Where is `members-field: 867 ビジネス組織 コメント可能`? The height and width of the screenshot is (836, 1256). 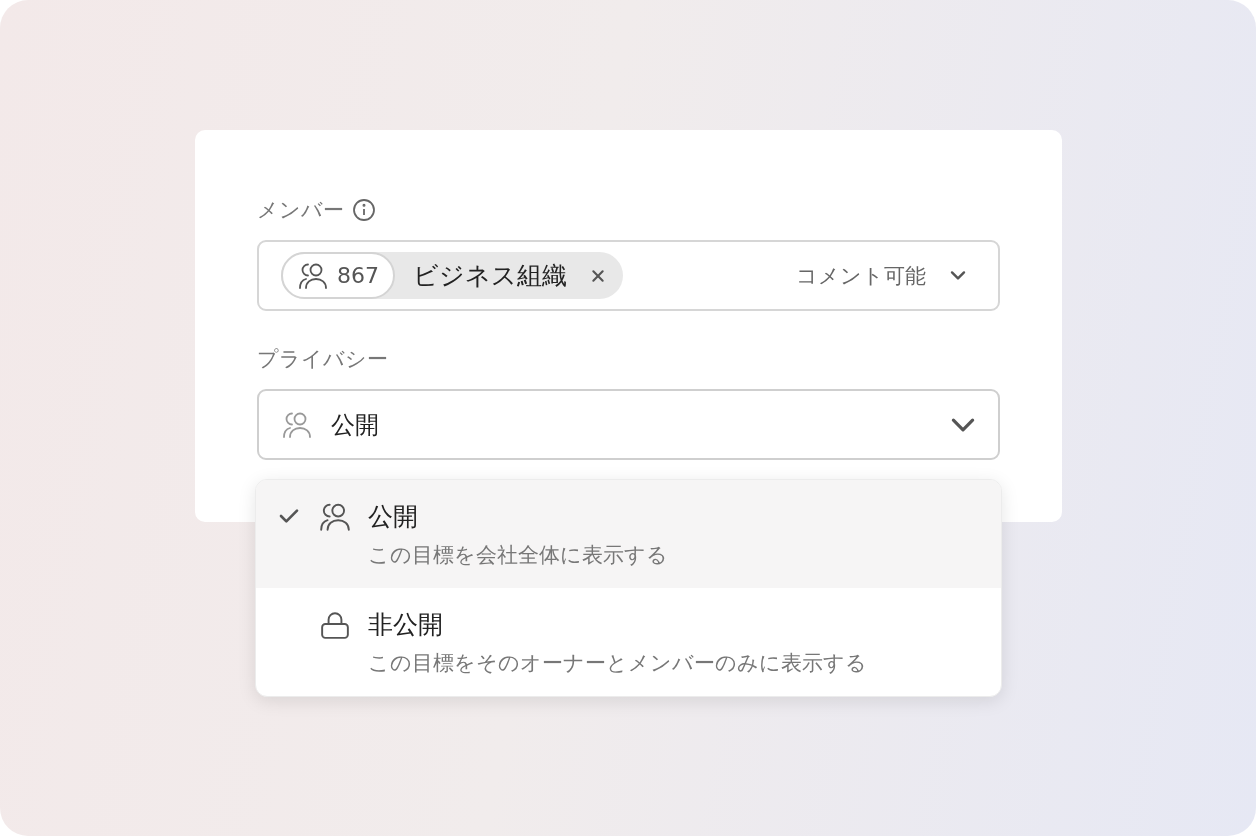 members-field: 867 ビジネス組織 コメント可能 is located at coordinates (628, 275).